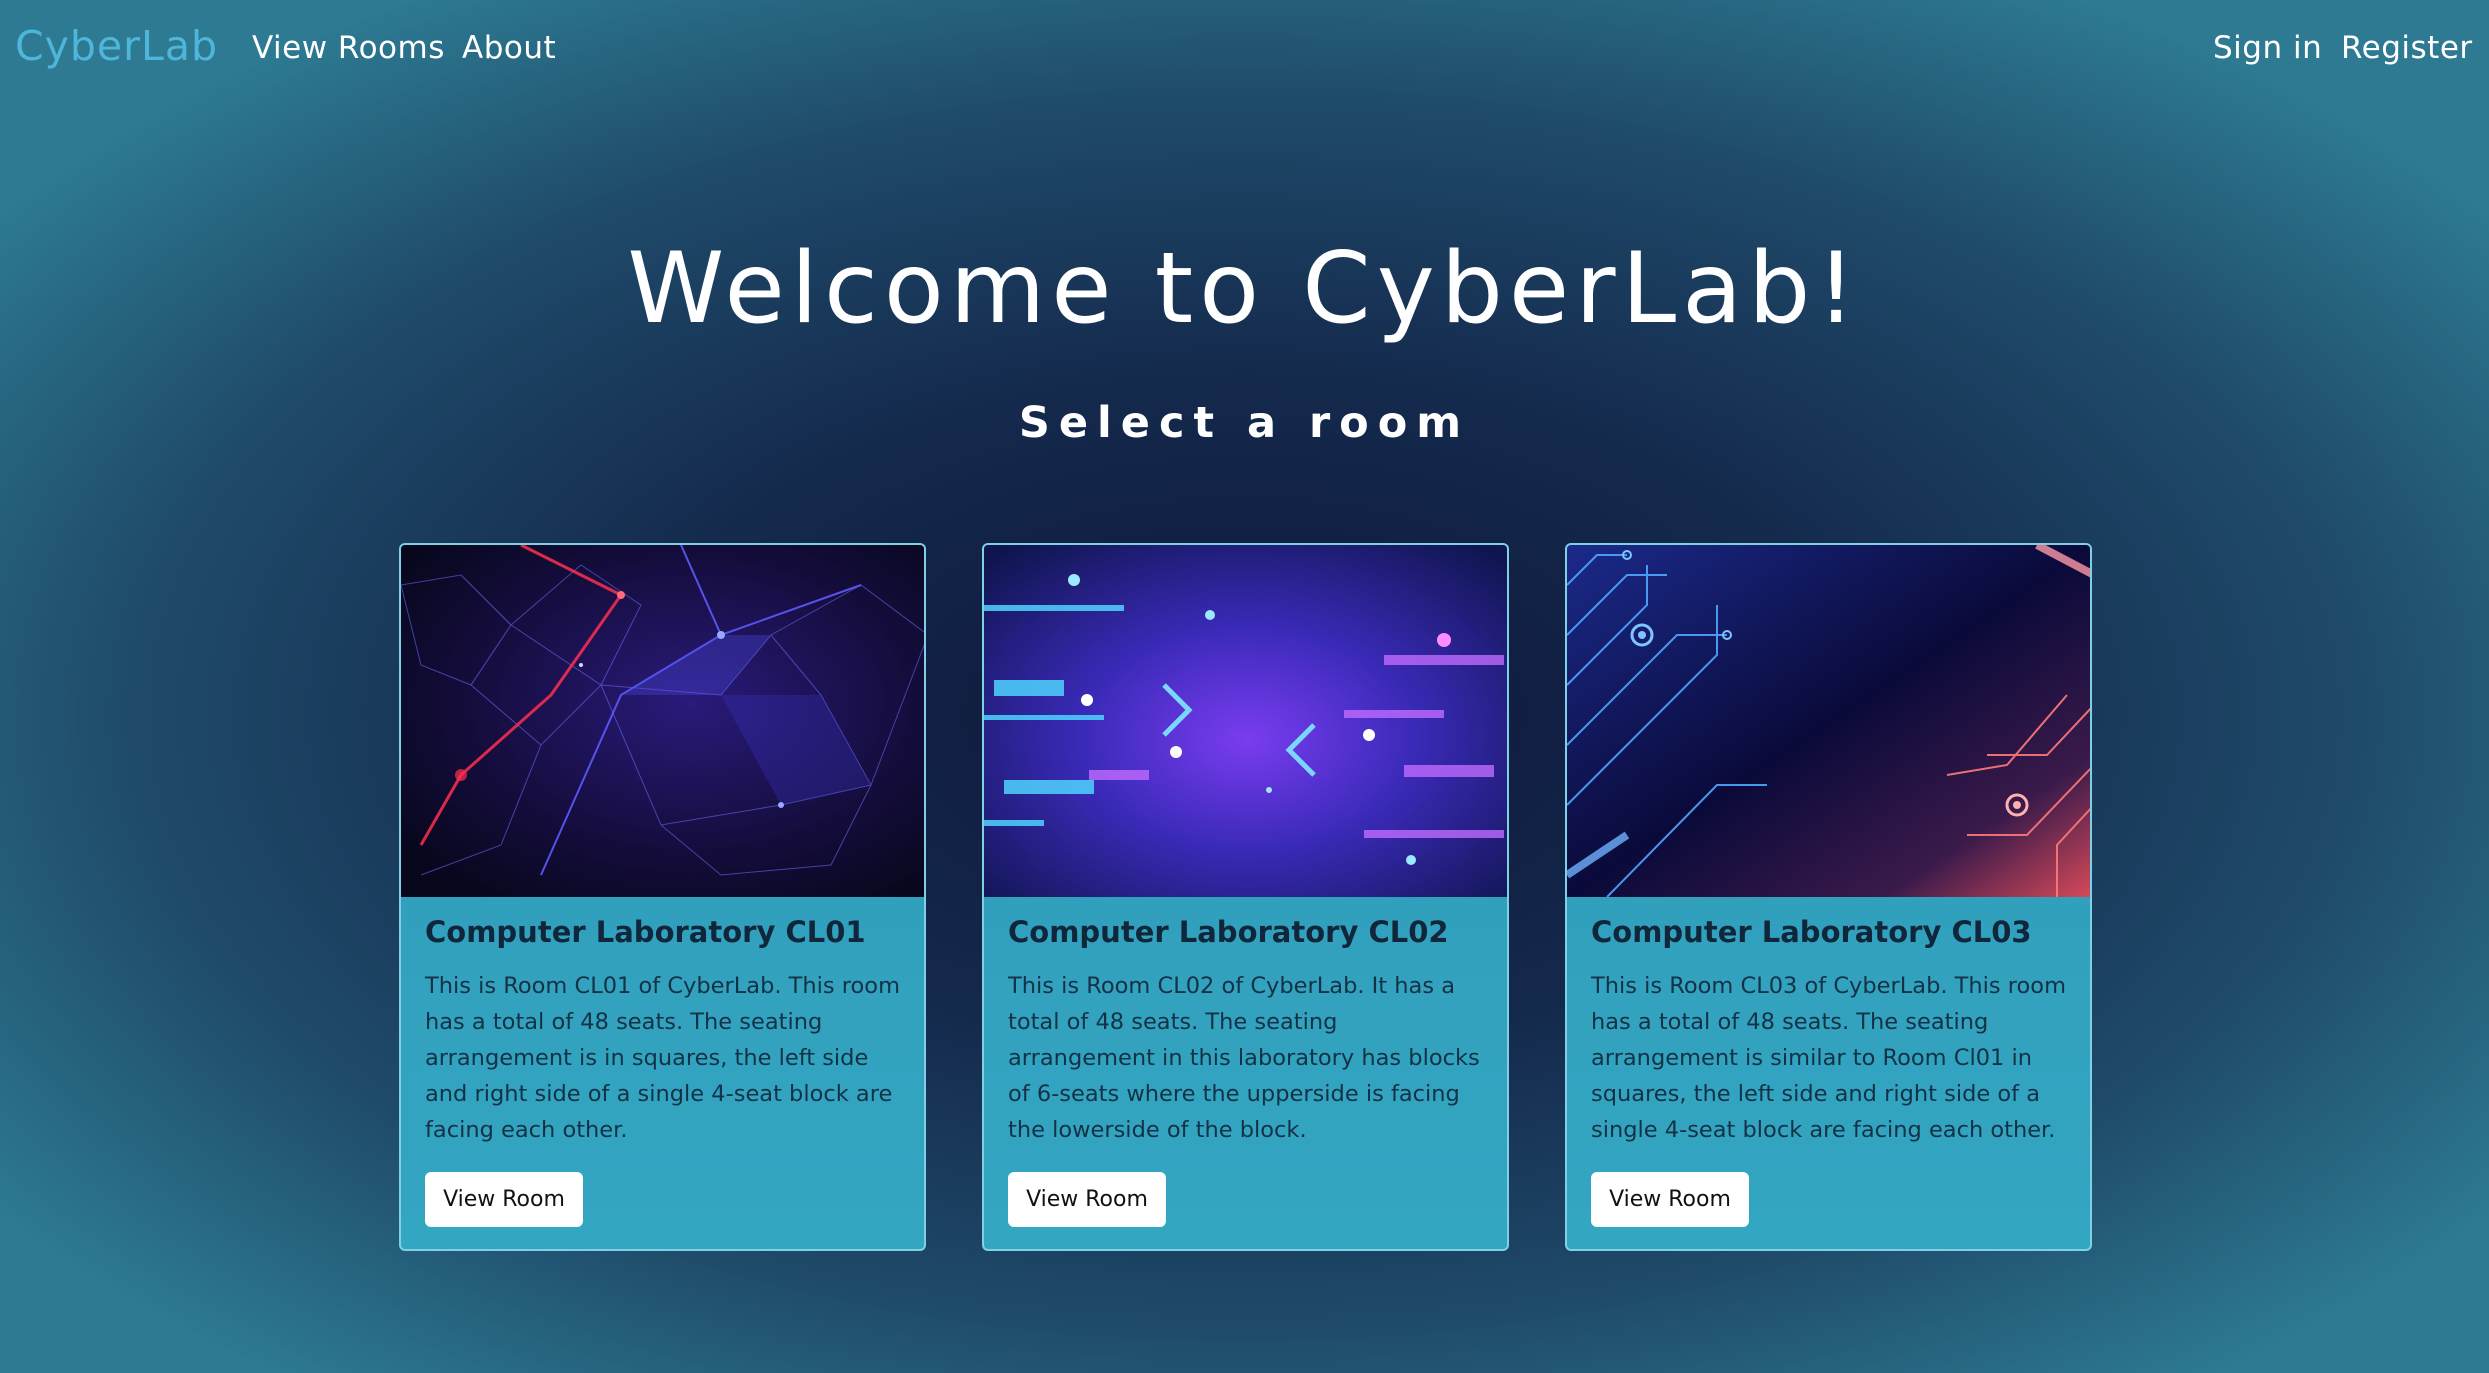 This screenshot has height=1373, width=2489. I want to click on register-link: Register, so click(2407, 48).